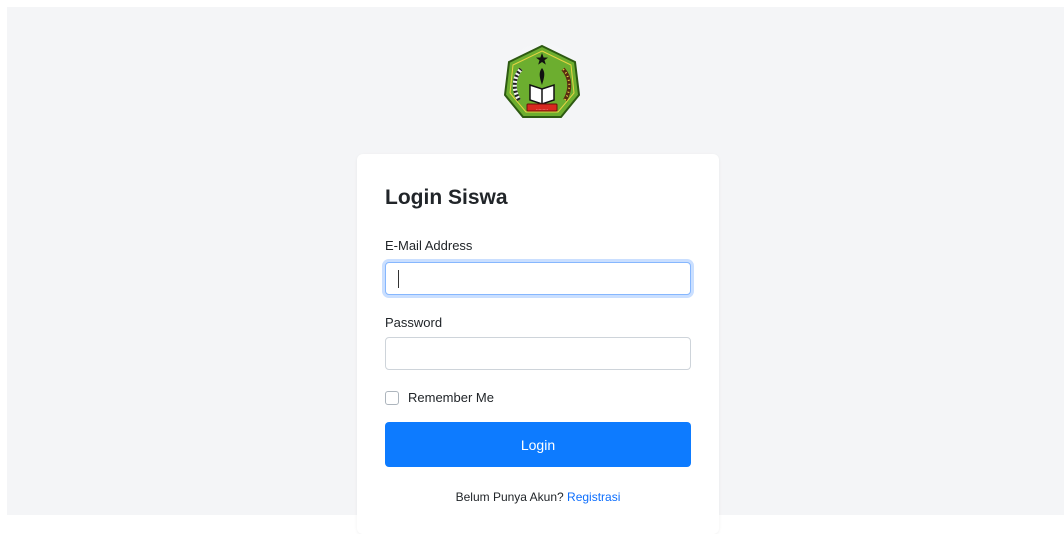  Describe the element at coordinates (392, 397) in the screenshot. I see `remember-me-checkbox` at that location.